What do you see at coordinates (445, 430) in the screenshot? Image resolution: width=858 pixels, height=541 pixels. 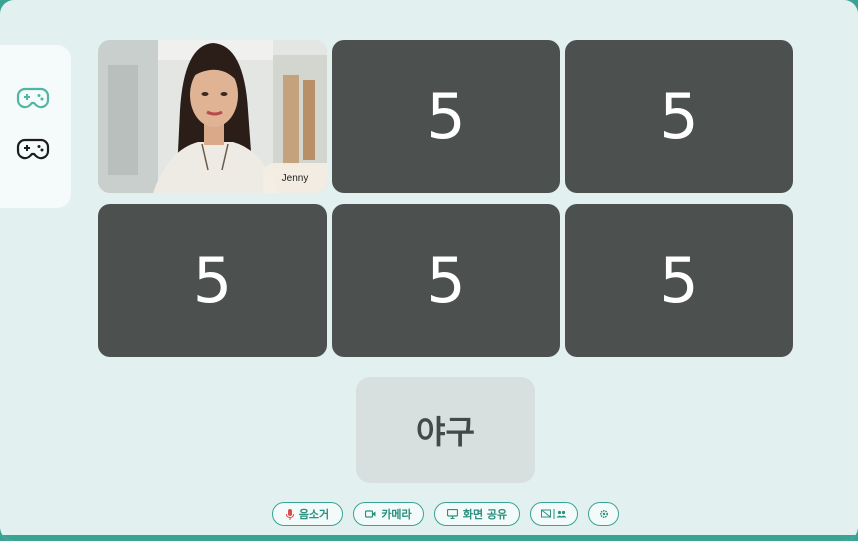 I see `word-card: 야구` at bounding box center [445, 430].